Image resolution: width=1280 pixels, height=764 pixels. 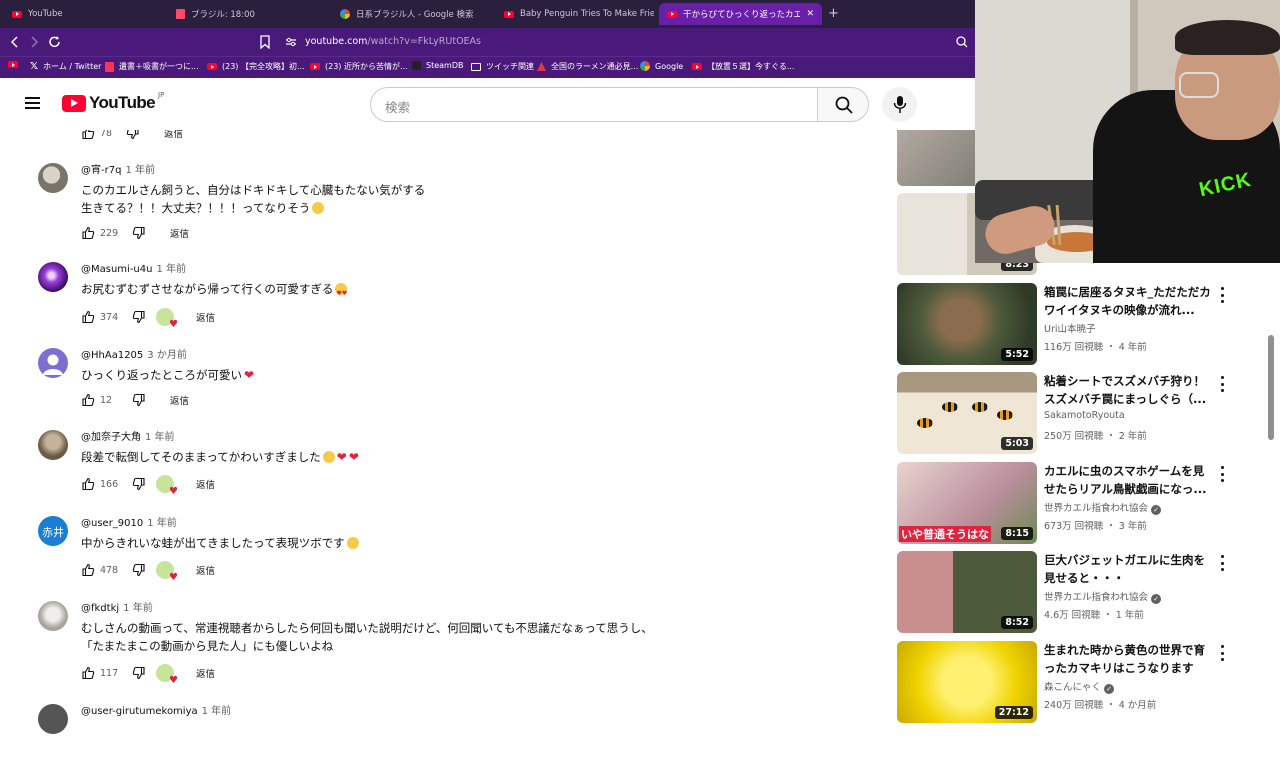 What do you see at coordinates (962, 42) in the screenshot?
I see `zoom-icon` at bounding box center [962, 42].